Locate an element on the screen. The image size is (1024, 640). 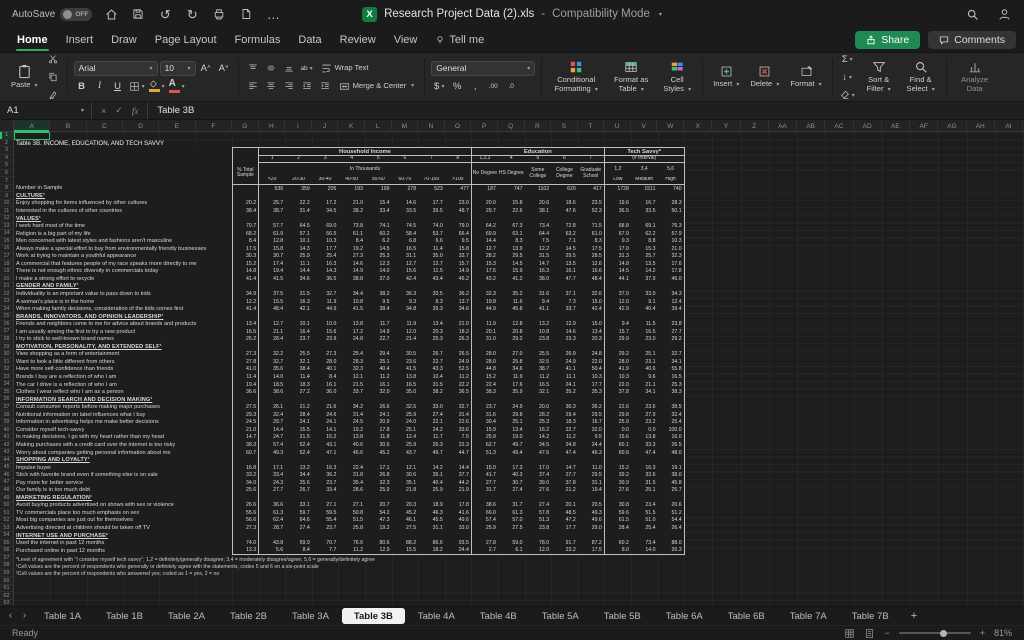
row-header-19: 19 is located at coordinates (6, 272).